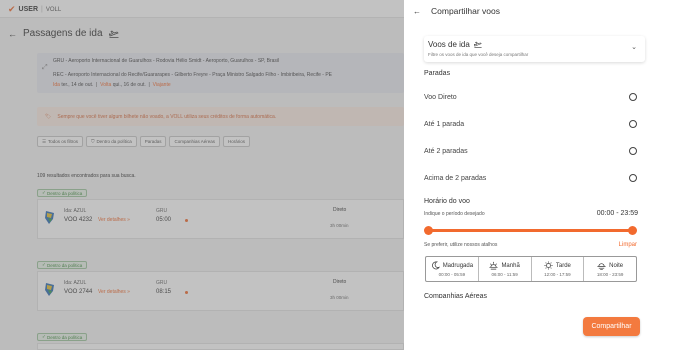  I want to click on stop-option-label: Voo Direto, so click(440, 97).